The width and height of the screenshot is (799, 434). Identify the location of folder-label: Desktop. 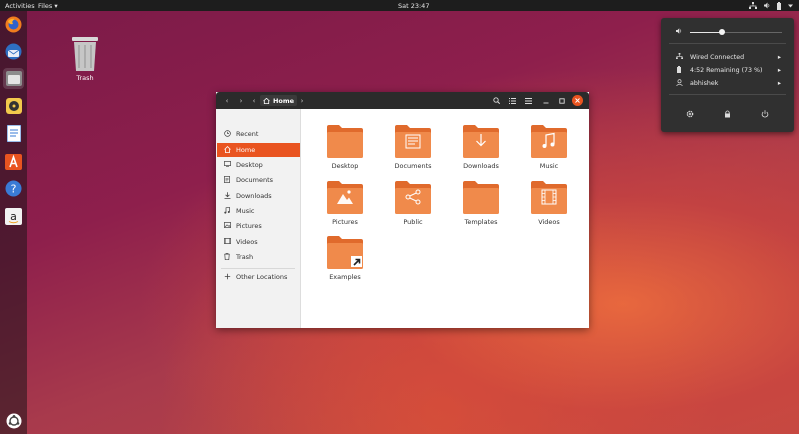
(345, 166).